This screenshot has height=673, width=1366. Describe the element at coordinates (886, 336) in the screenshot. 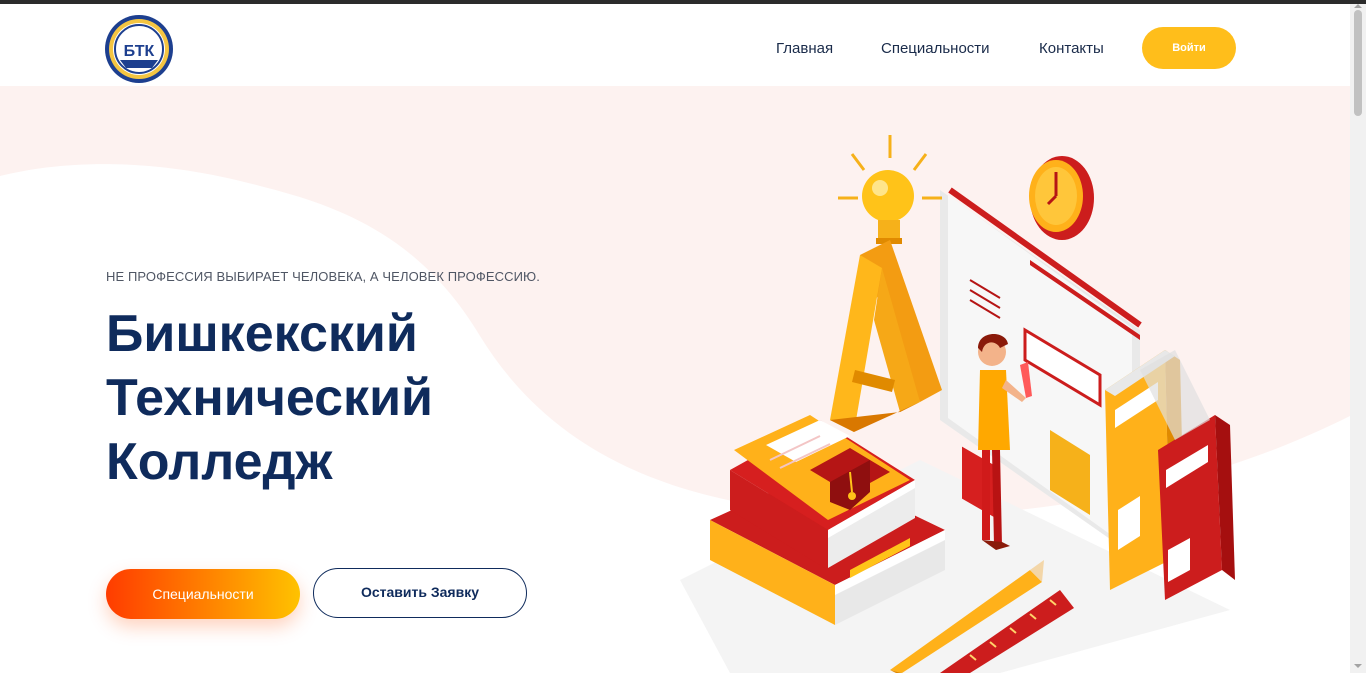

I see `letter-a-icon` at that location.